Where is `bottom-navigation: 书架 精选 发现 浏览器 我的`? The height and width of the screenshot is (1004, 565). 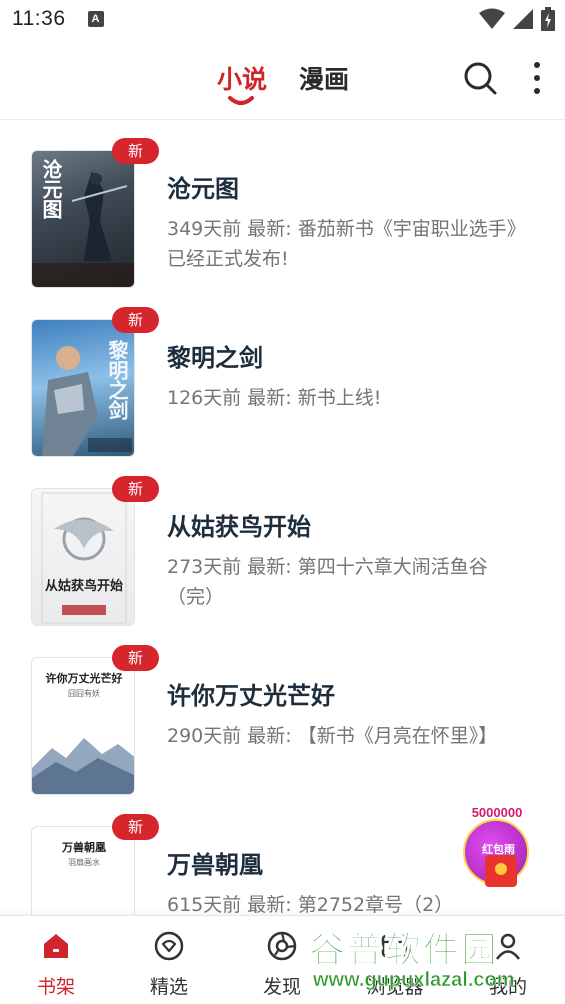
bottom-navigation: 书架 精选 发现 浏览器 我的 is located at coordinates (282, 959).